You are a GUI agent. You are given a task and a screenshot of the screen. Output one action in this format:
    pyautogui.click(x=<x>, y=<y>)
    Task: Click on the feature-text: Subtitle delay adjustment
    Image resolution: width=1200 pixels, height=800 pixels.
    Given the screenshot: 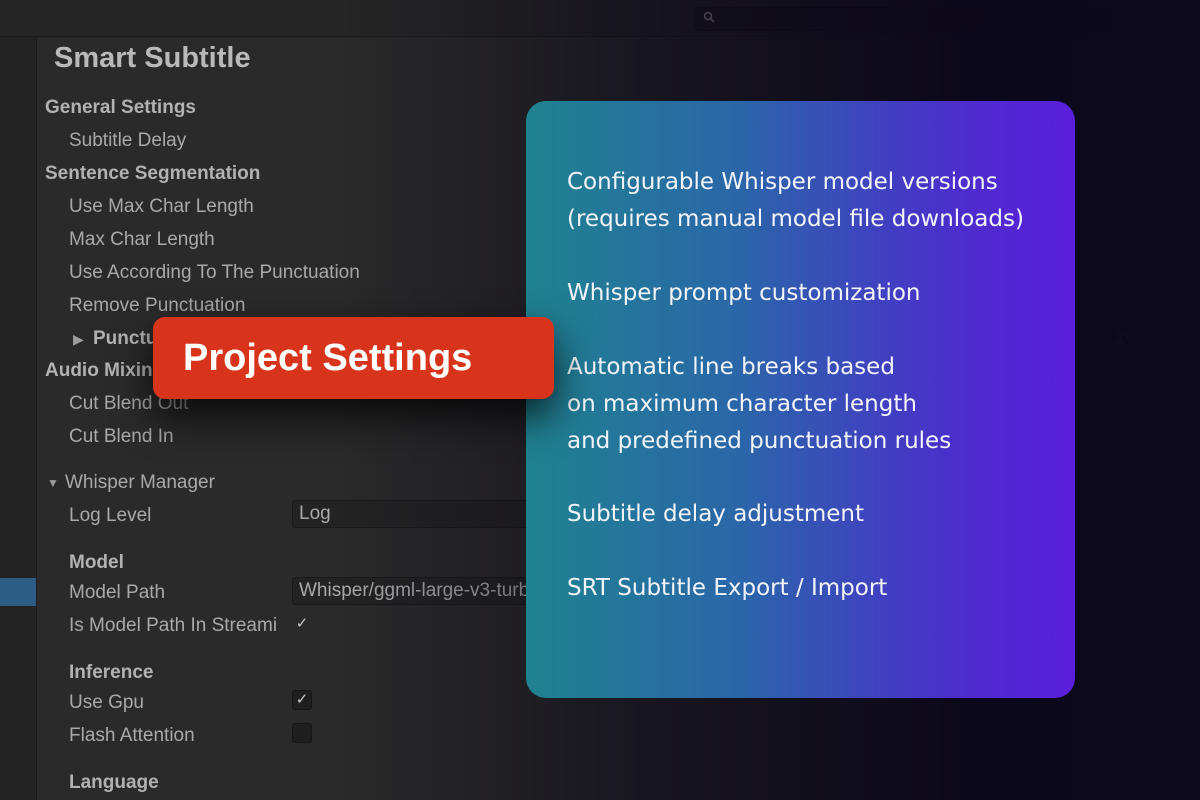 What is the action you would take?
    pyautogui.click(x=716, y=514)
    